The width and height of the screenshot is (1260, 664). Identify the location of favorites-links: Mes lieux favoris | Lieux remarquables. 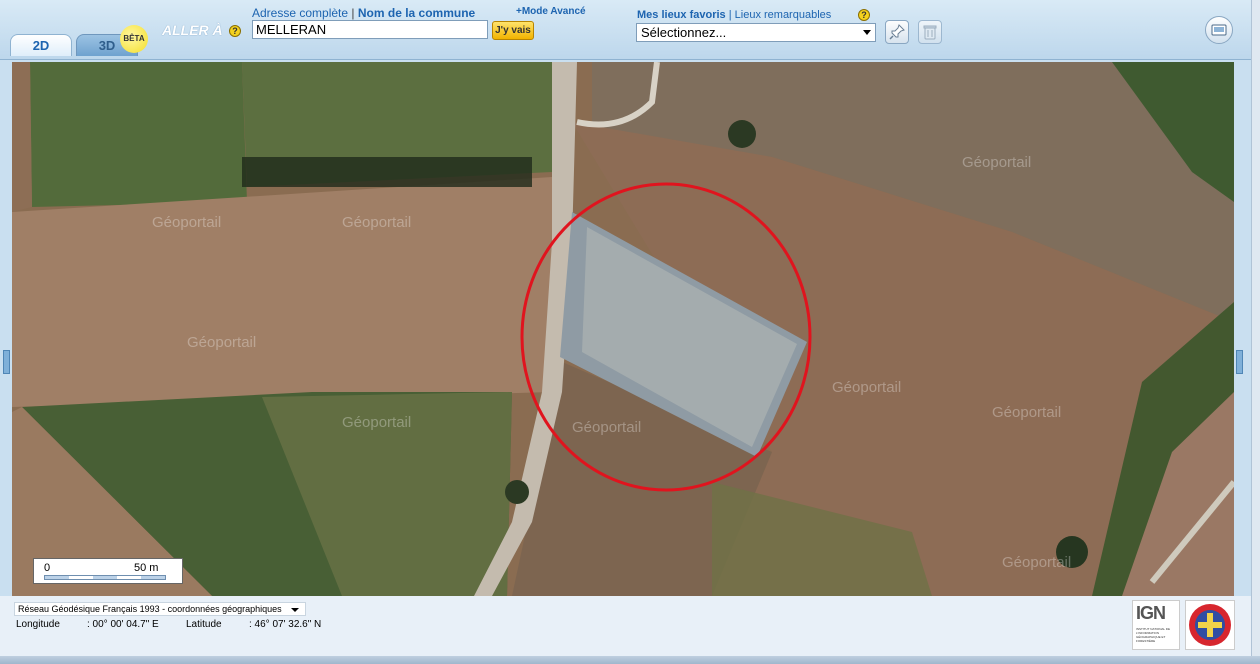
(734, 15).